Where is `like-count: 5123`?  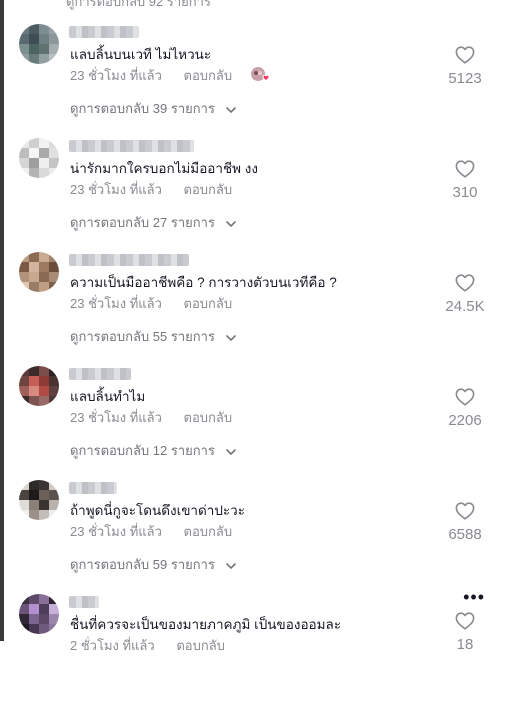 like-count: 5123 is located at coordinates (465, 78).